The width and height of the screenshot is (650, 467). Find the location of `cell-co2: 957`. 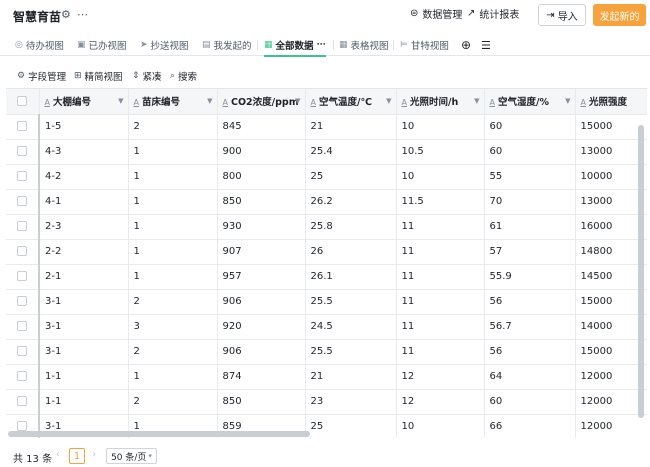

cell-co2: 957 is located at coordinates (261, 277).